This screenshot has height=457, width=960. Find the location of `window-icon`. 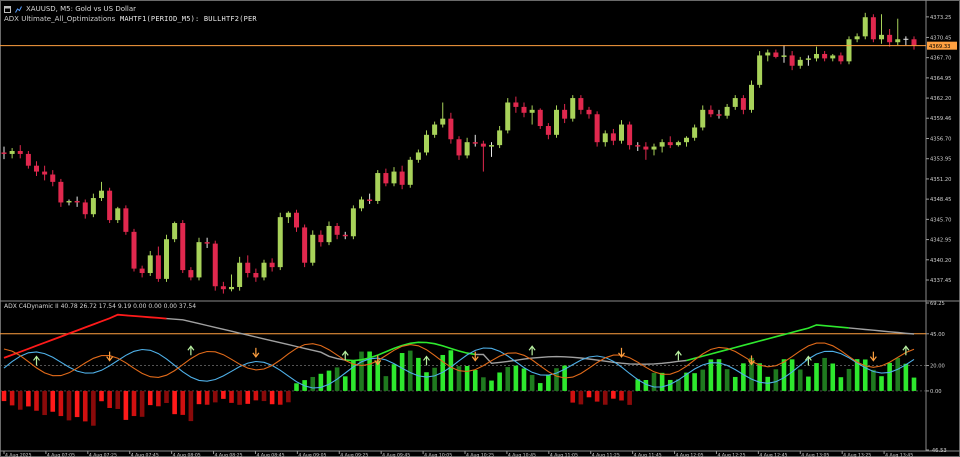

window-icon is located at coordinates (7, 9).